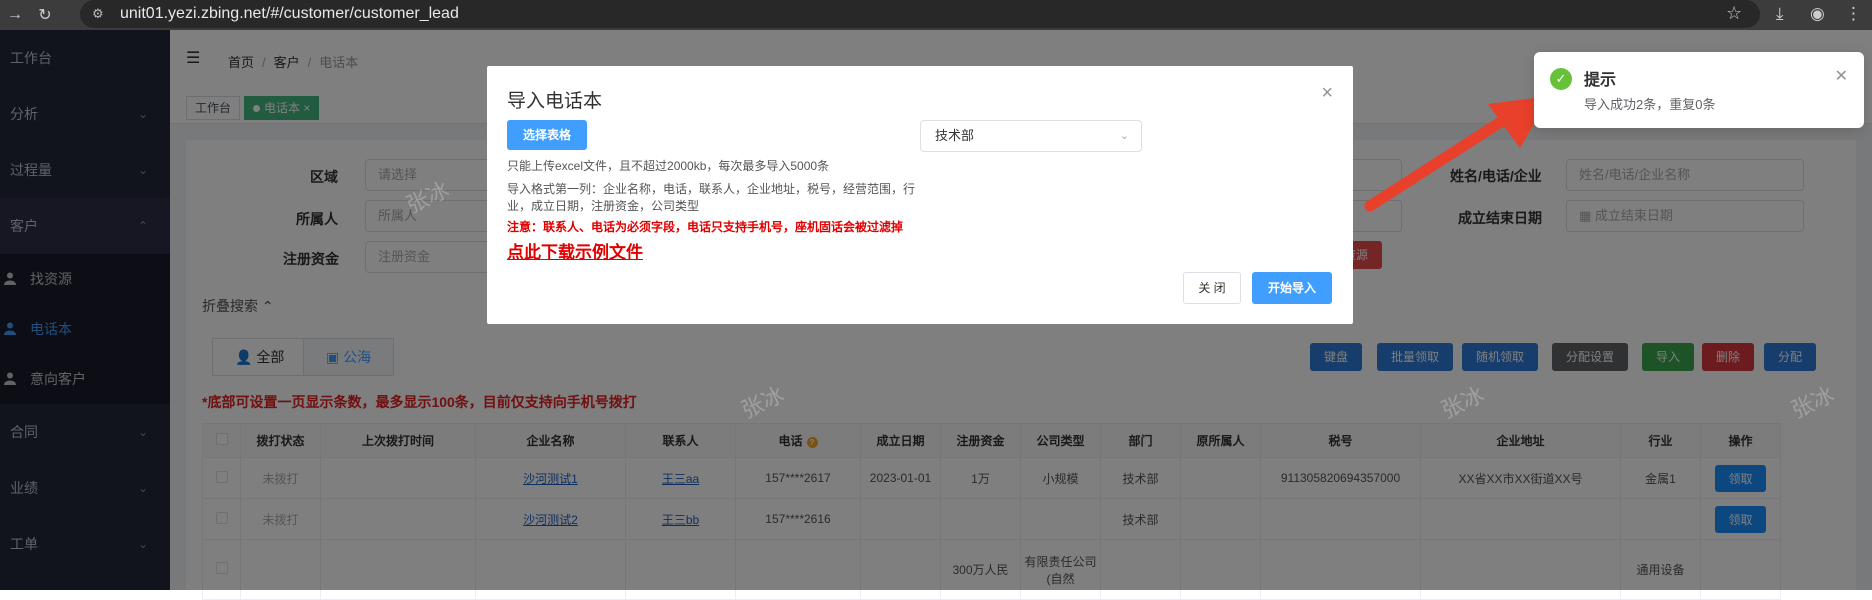 The width and height of the screenshot is (1872, 600). Describe the element at coordinates (1031, 136) in the screenshot. I see `department-select: 技术部 ⌄` at that location.